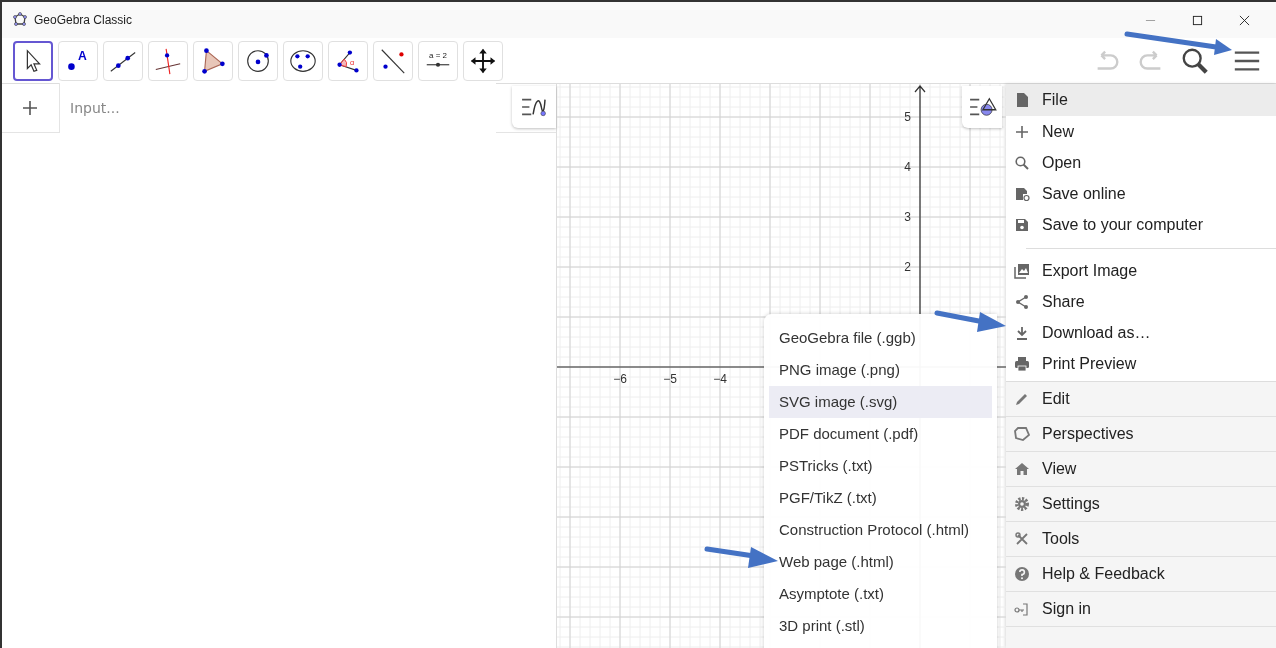 Image resolution: width=1276 pixels, height=648 pixels. Describe the element at coordinates (1141, 193) in the screenshot. I see `menu-item: Save online` at that location.